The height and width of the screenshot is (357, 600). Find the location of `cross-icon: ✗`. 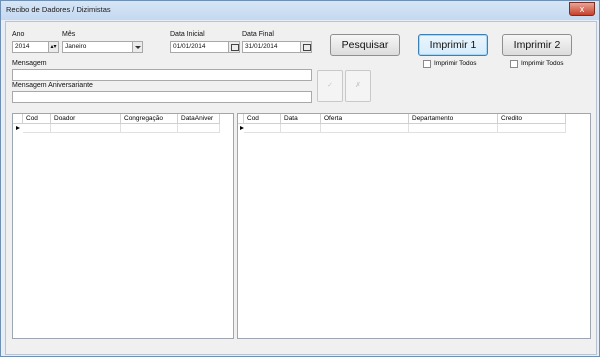

cross-icon: ✗ is located at coordinates (358, 85).